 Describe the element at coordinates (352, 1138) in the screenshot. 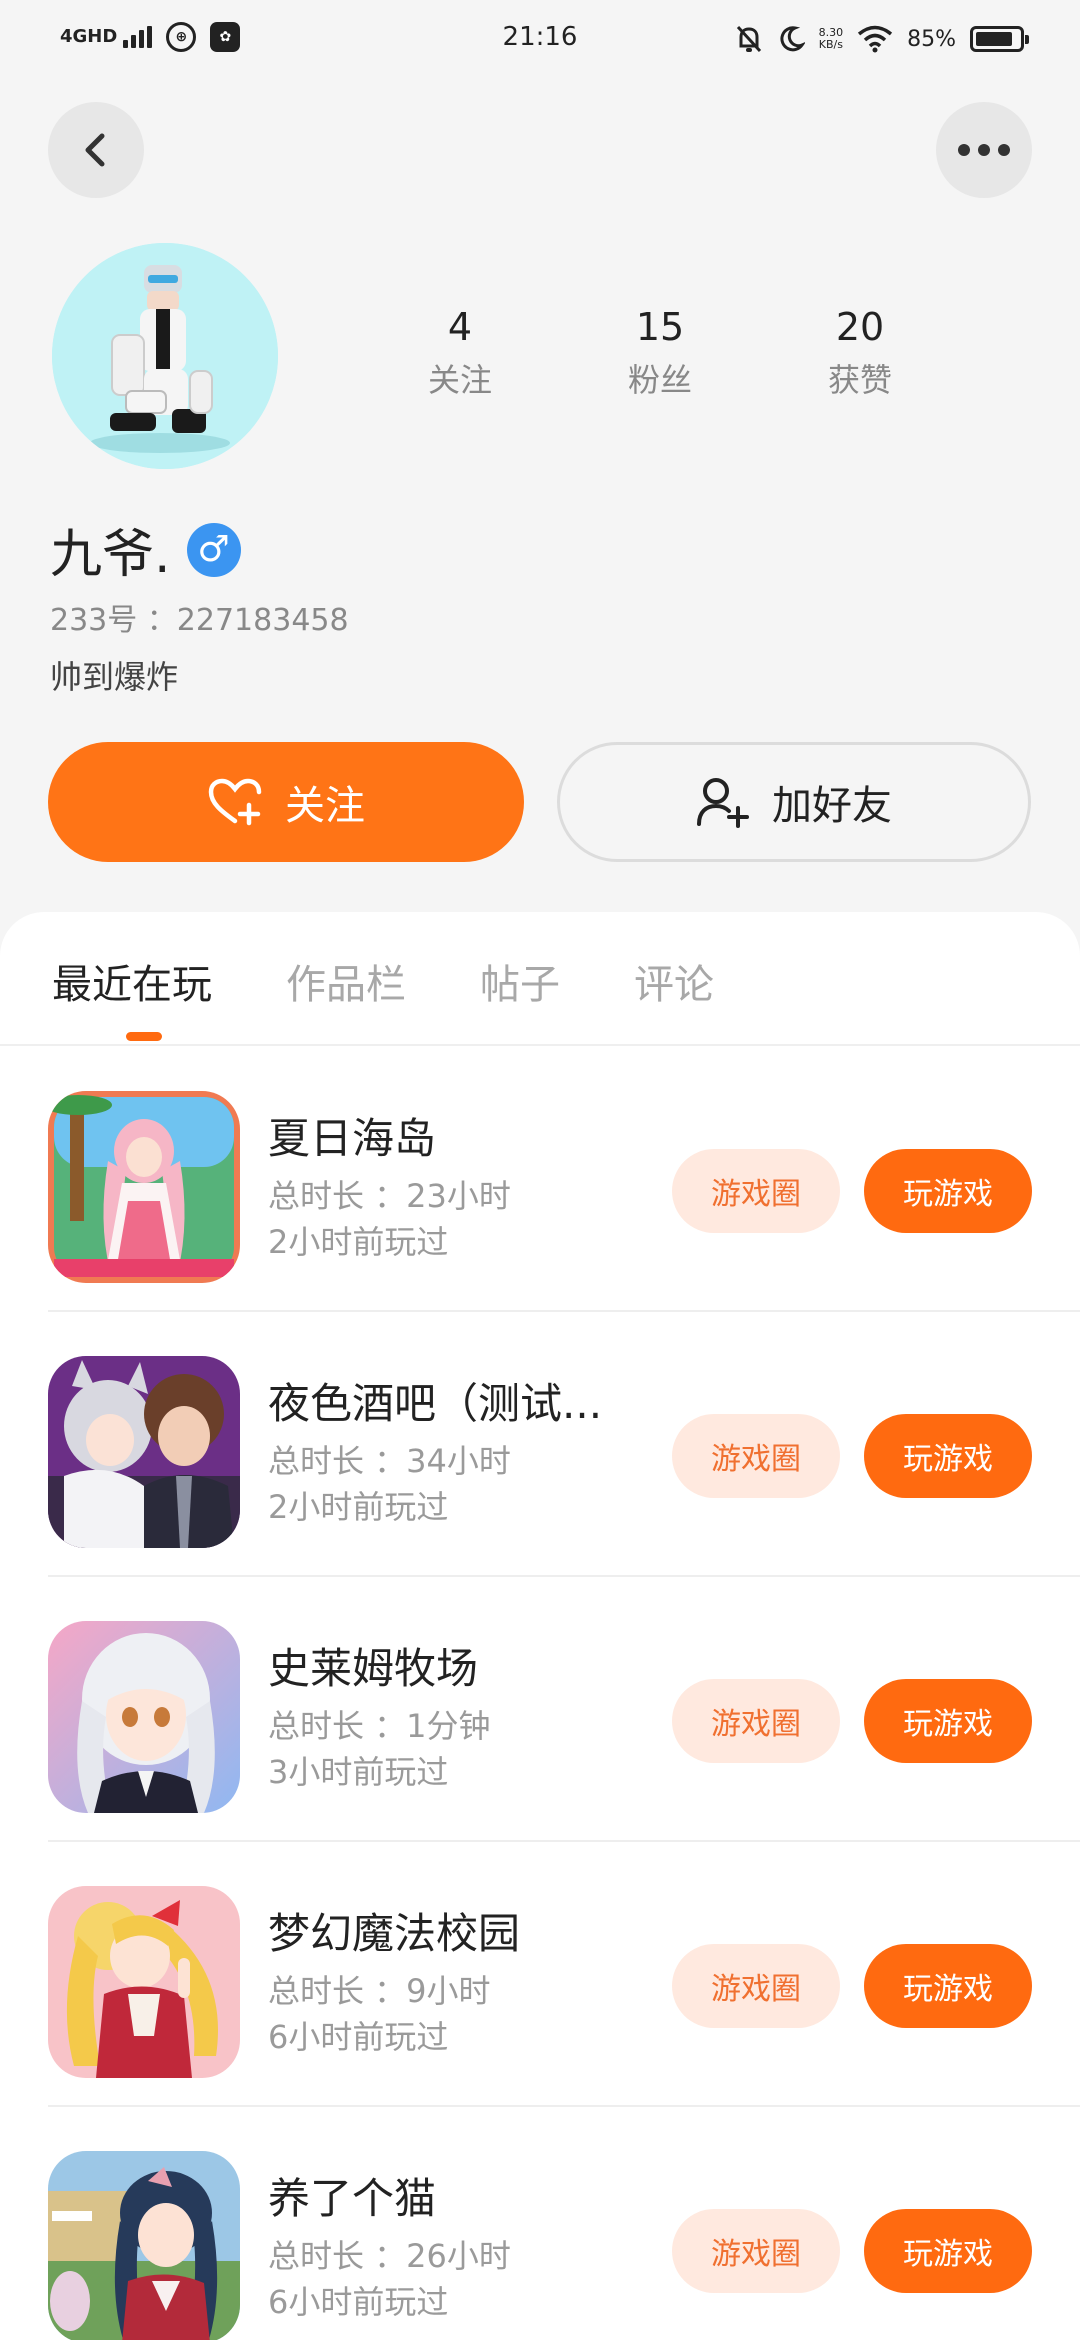

I see `game-title: 夏日海岛` at that location.